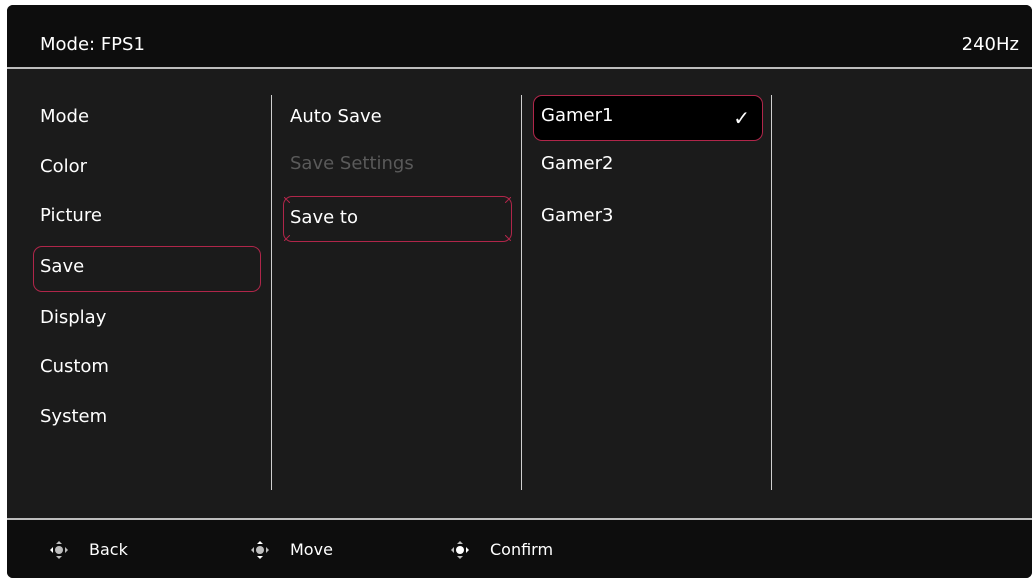  I want to click on menu-item-save-settings: Save Settings, so click(352, 163).